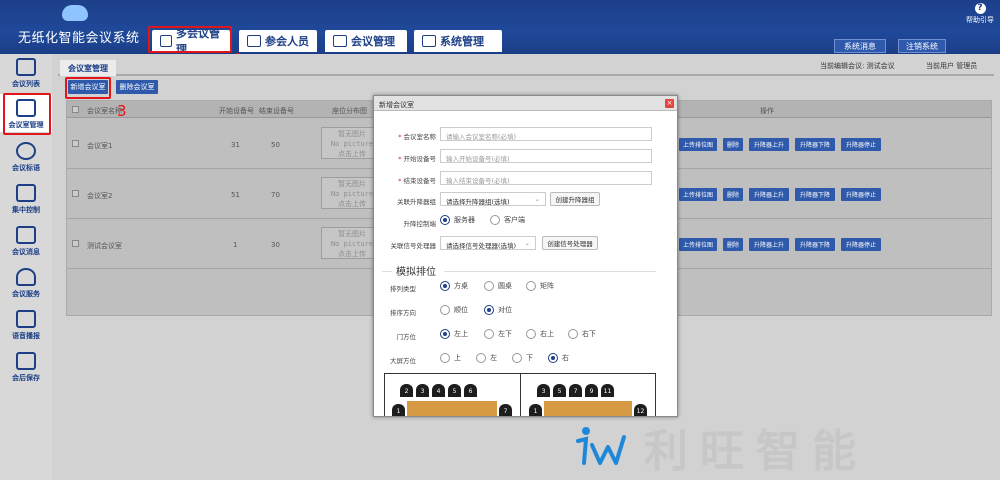 The image size is (1000, 480). Describe the element at coordinates (454, 334) in the screenshot. I see `radio-door-top-left: 左上` at that location.